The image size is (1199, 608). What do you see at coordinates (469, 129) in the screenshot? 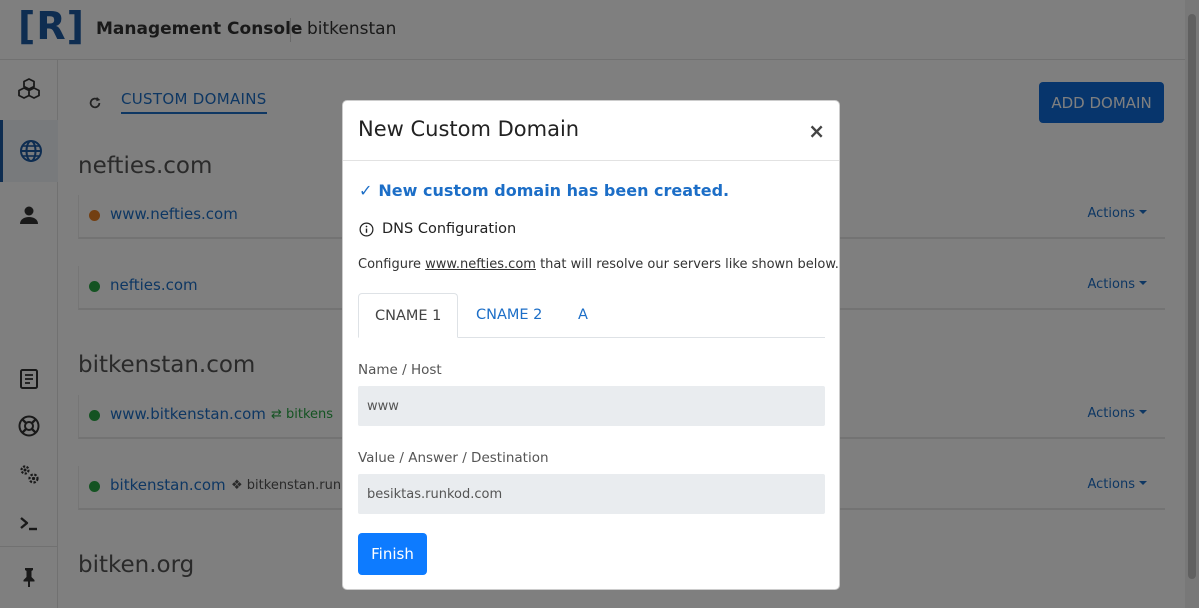
I see `modal-title: New Custom Domain` at bounding box center [469, 129].